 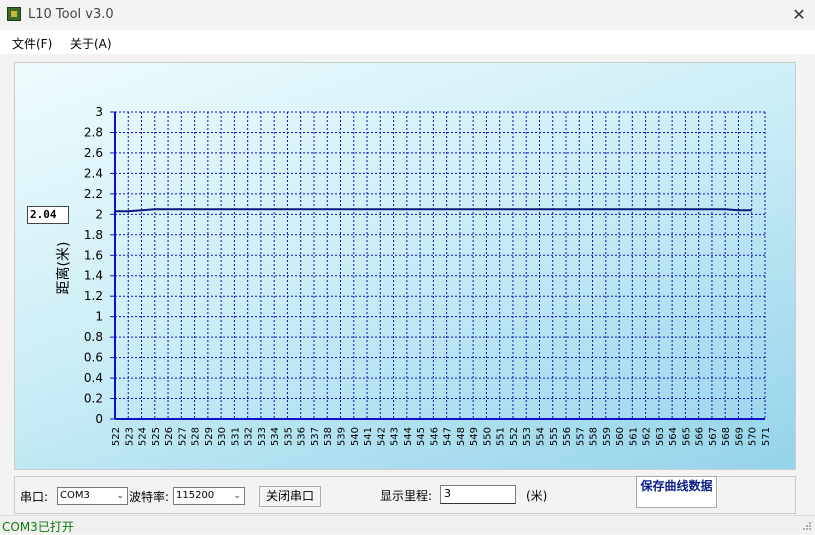 What do you see at coordinates (434, 436) in the screenshot?
I see `x-tick-label: 546` at bounding box center [434, 436].